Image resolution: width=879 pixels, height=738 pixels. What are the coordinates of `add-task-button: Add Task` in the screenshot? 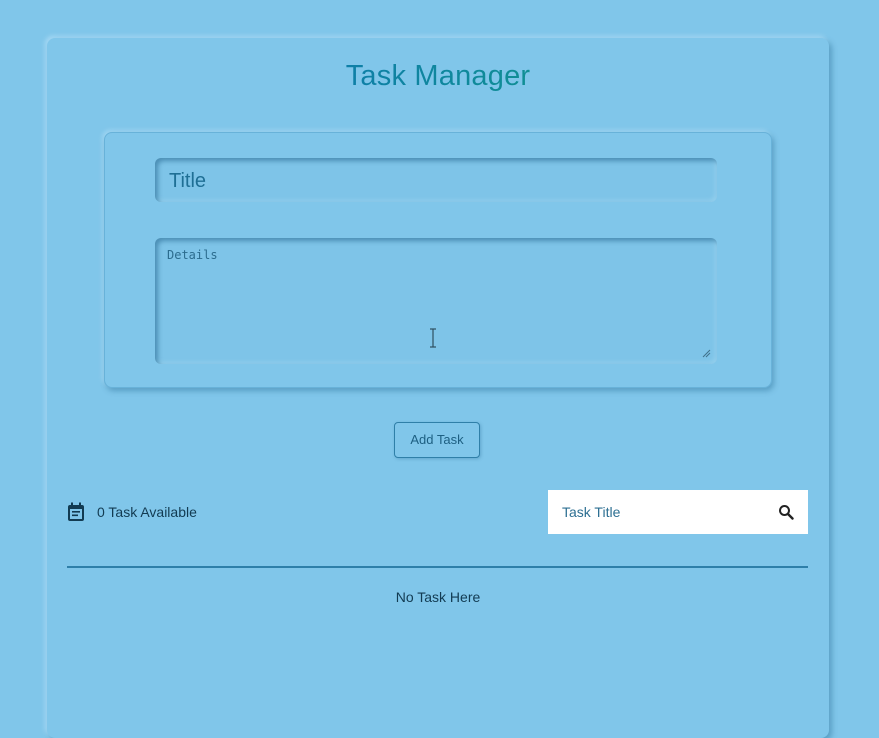 It's located at (437, 440).